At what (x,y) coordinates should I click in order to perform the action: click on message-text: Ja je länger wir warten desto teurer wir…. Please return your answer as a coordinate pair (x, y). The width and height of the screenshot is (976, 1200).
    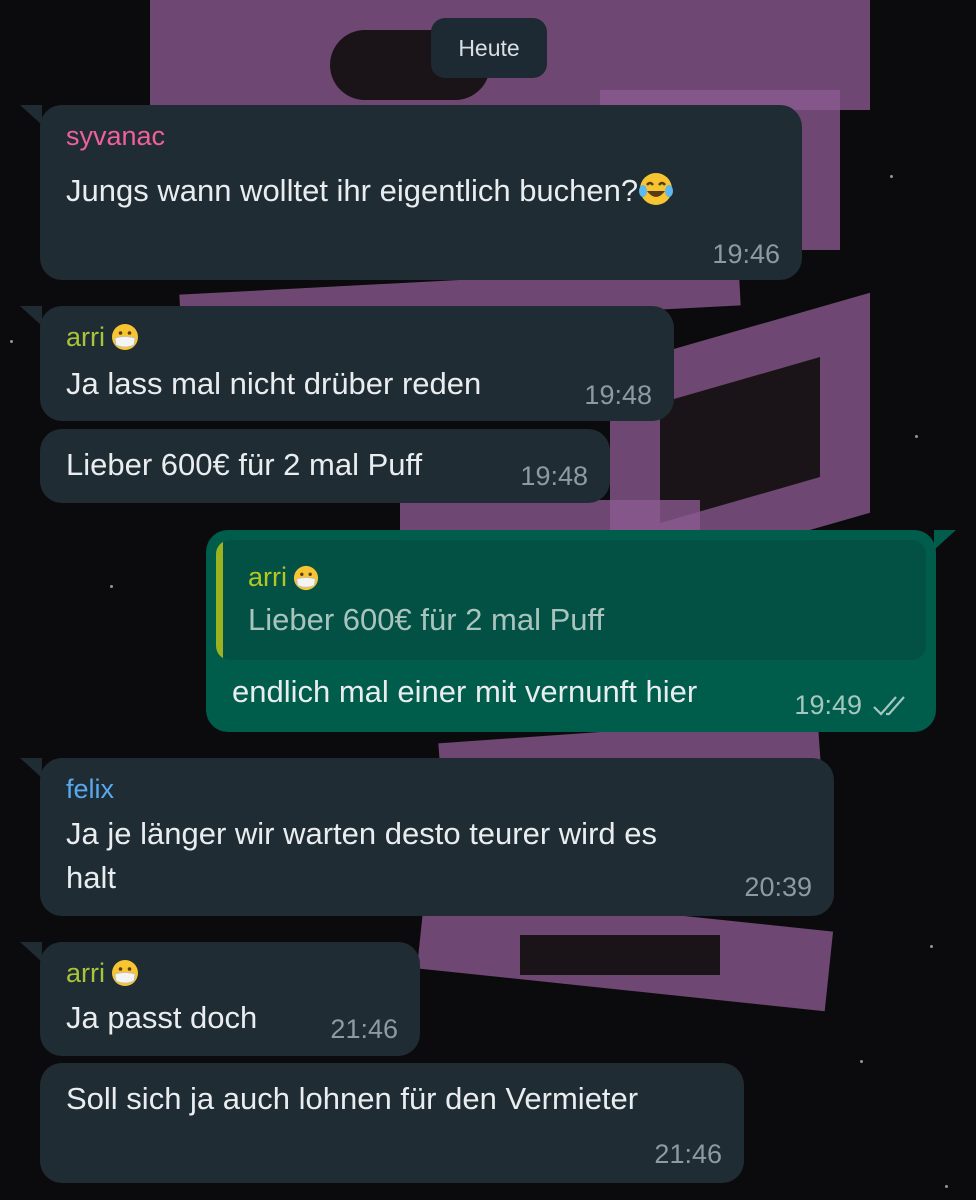
    Looking at the image, I should click on (361, 855).